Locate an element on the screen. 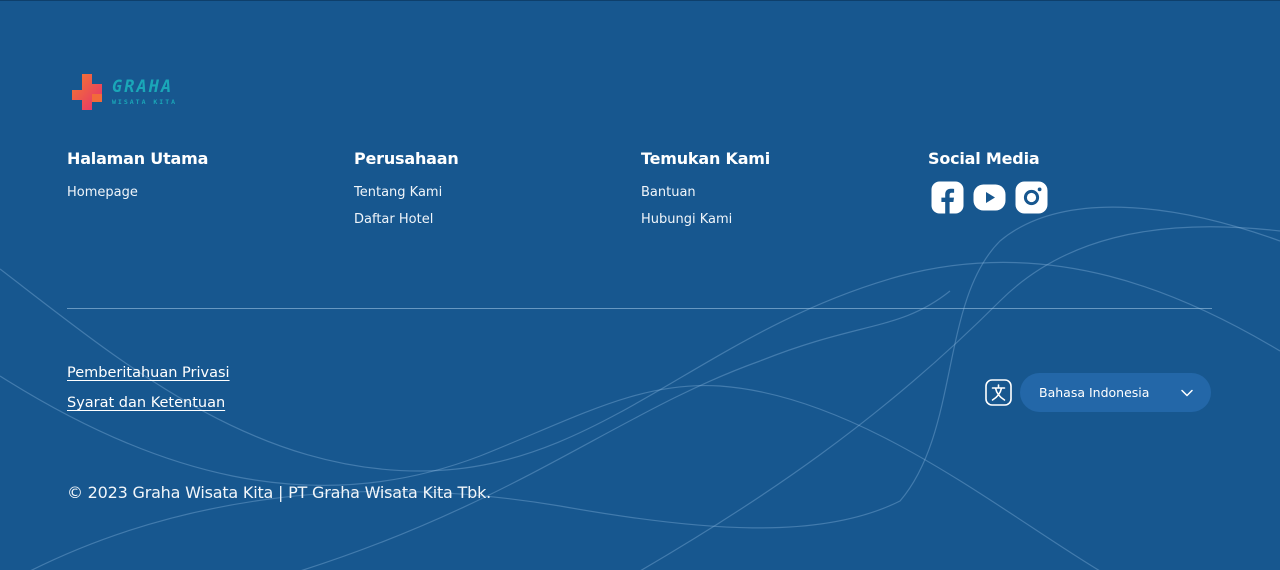 The height and width of the screenshot is (570, 1280). column-title: Halaman Utama is located at coordinates (138, 158).